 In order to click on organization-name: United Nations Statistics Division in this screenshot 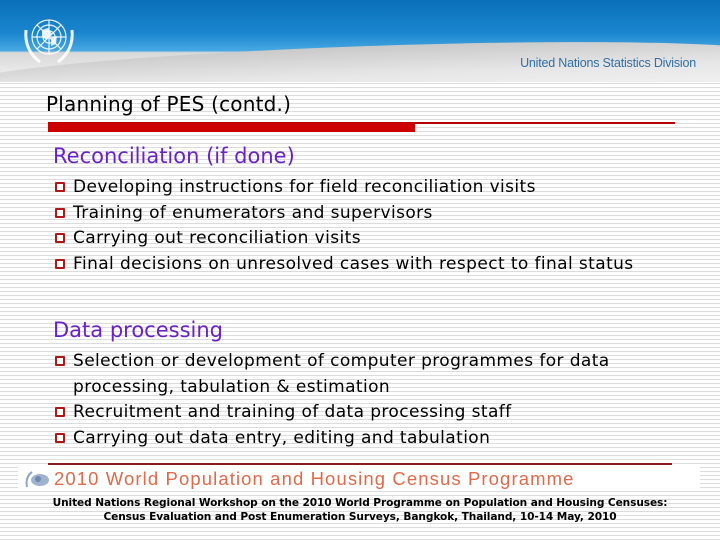, I will do `click(608, 63)`.